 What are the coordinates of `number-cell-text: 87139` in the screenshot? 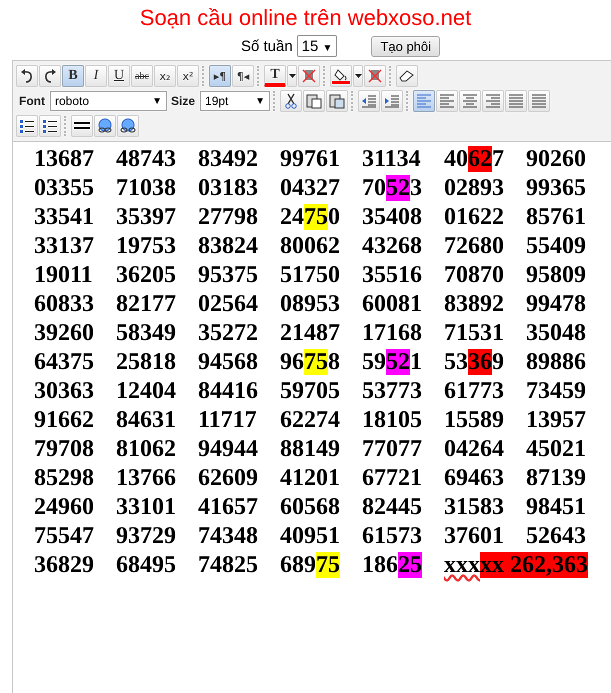 It's located at (556, 478).